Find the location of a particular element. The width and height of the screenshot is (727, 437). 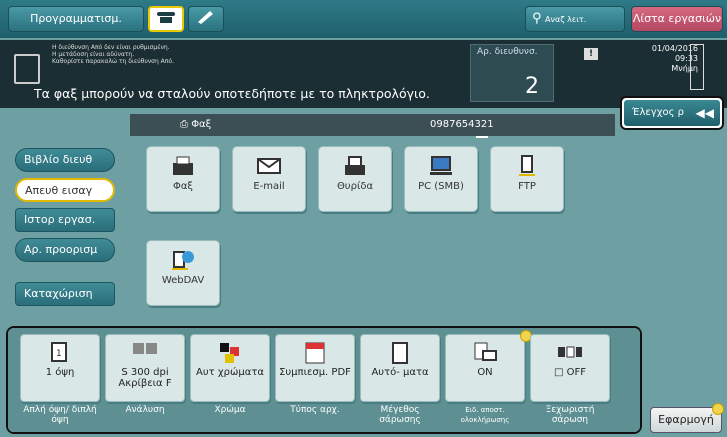

setting-caption: Ειδ. αποστ. ολοκλήρωσης is located at coordinates (485, 415).